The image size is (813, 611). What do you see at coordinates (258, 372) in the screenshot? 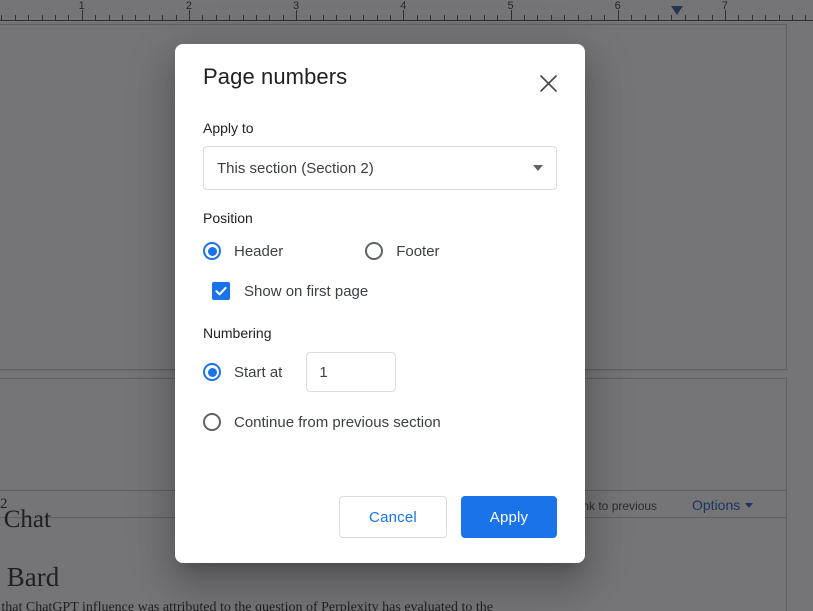
I see `start-at-label: Start at` at bounding box center [258, 372].